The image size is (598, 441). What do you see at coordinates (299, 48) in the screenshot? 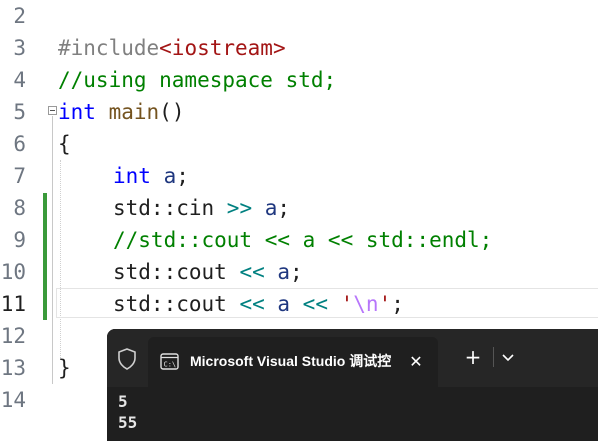
I see `code-line: 3 #include<iostream>` at bounding box center [299, 48].